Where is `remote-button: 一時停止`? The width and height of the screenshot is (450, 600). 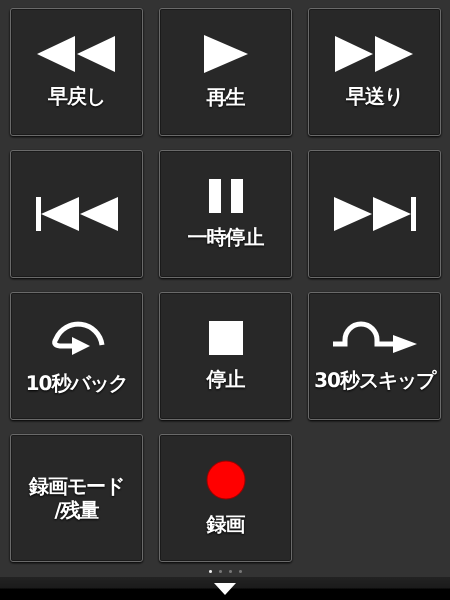 remote-button: 一時停止 is located at coordinates (225, 214).